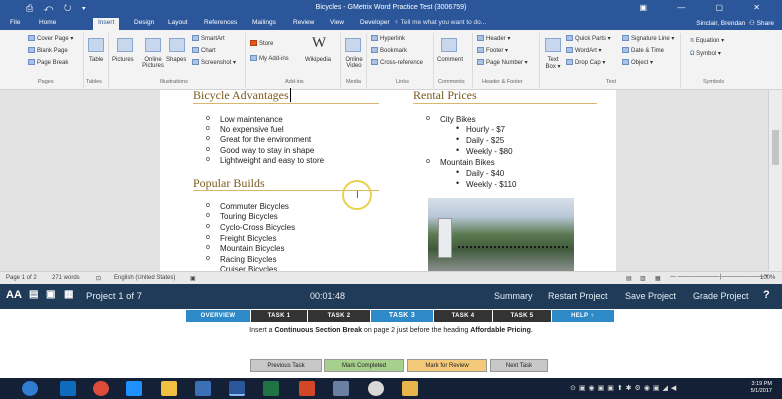  What do you see at coordinates (303, 22) in the screenshot?
I see `tab-review: Review` at bounding box center [303, 22].